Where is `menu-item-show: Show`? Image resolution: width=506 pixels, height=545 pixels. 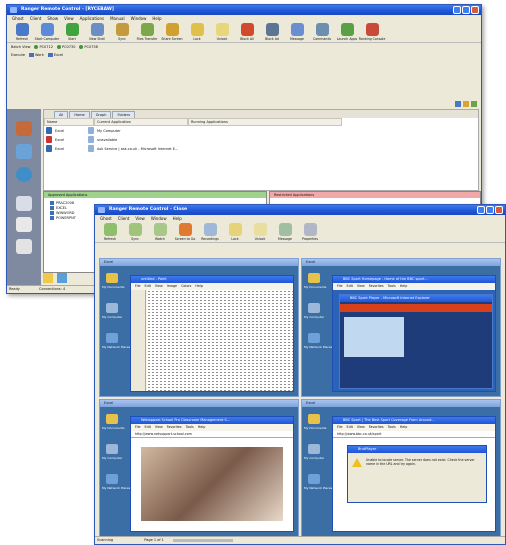
menu-item-show: Show is located at coordinates (52, 18).